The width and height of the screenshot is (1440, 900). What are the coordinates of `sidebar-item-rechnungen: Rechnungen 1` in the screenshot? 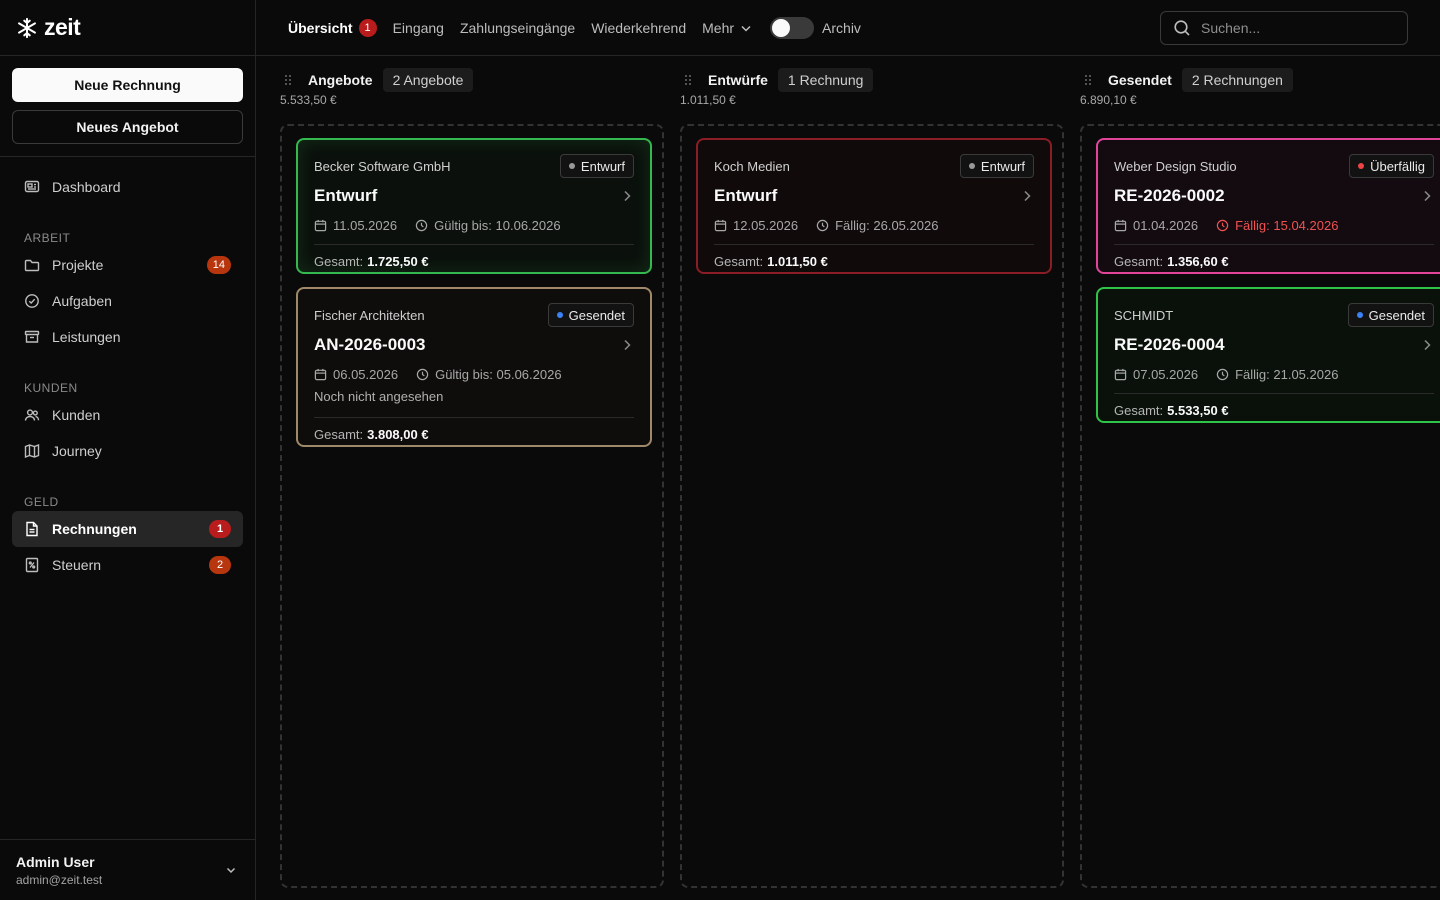 It's located at (127, 529).